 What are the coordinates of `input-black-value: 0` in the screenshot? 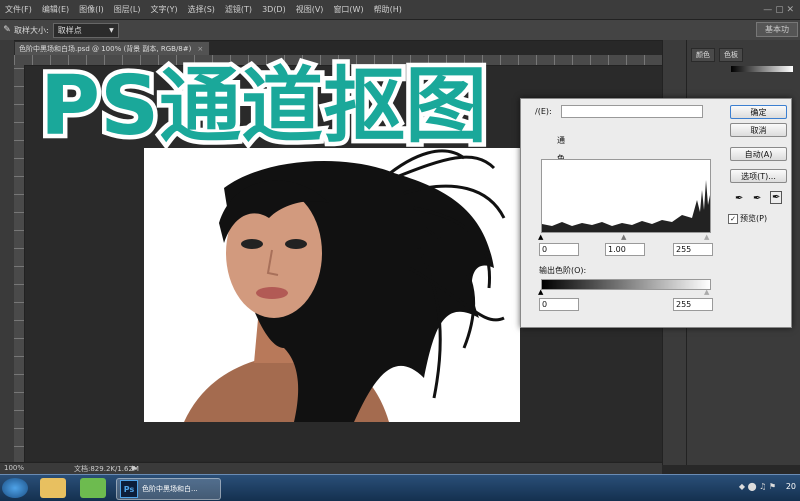 It's located at (545, 249).